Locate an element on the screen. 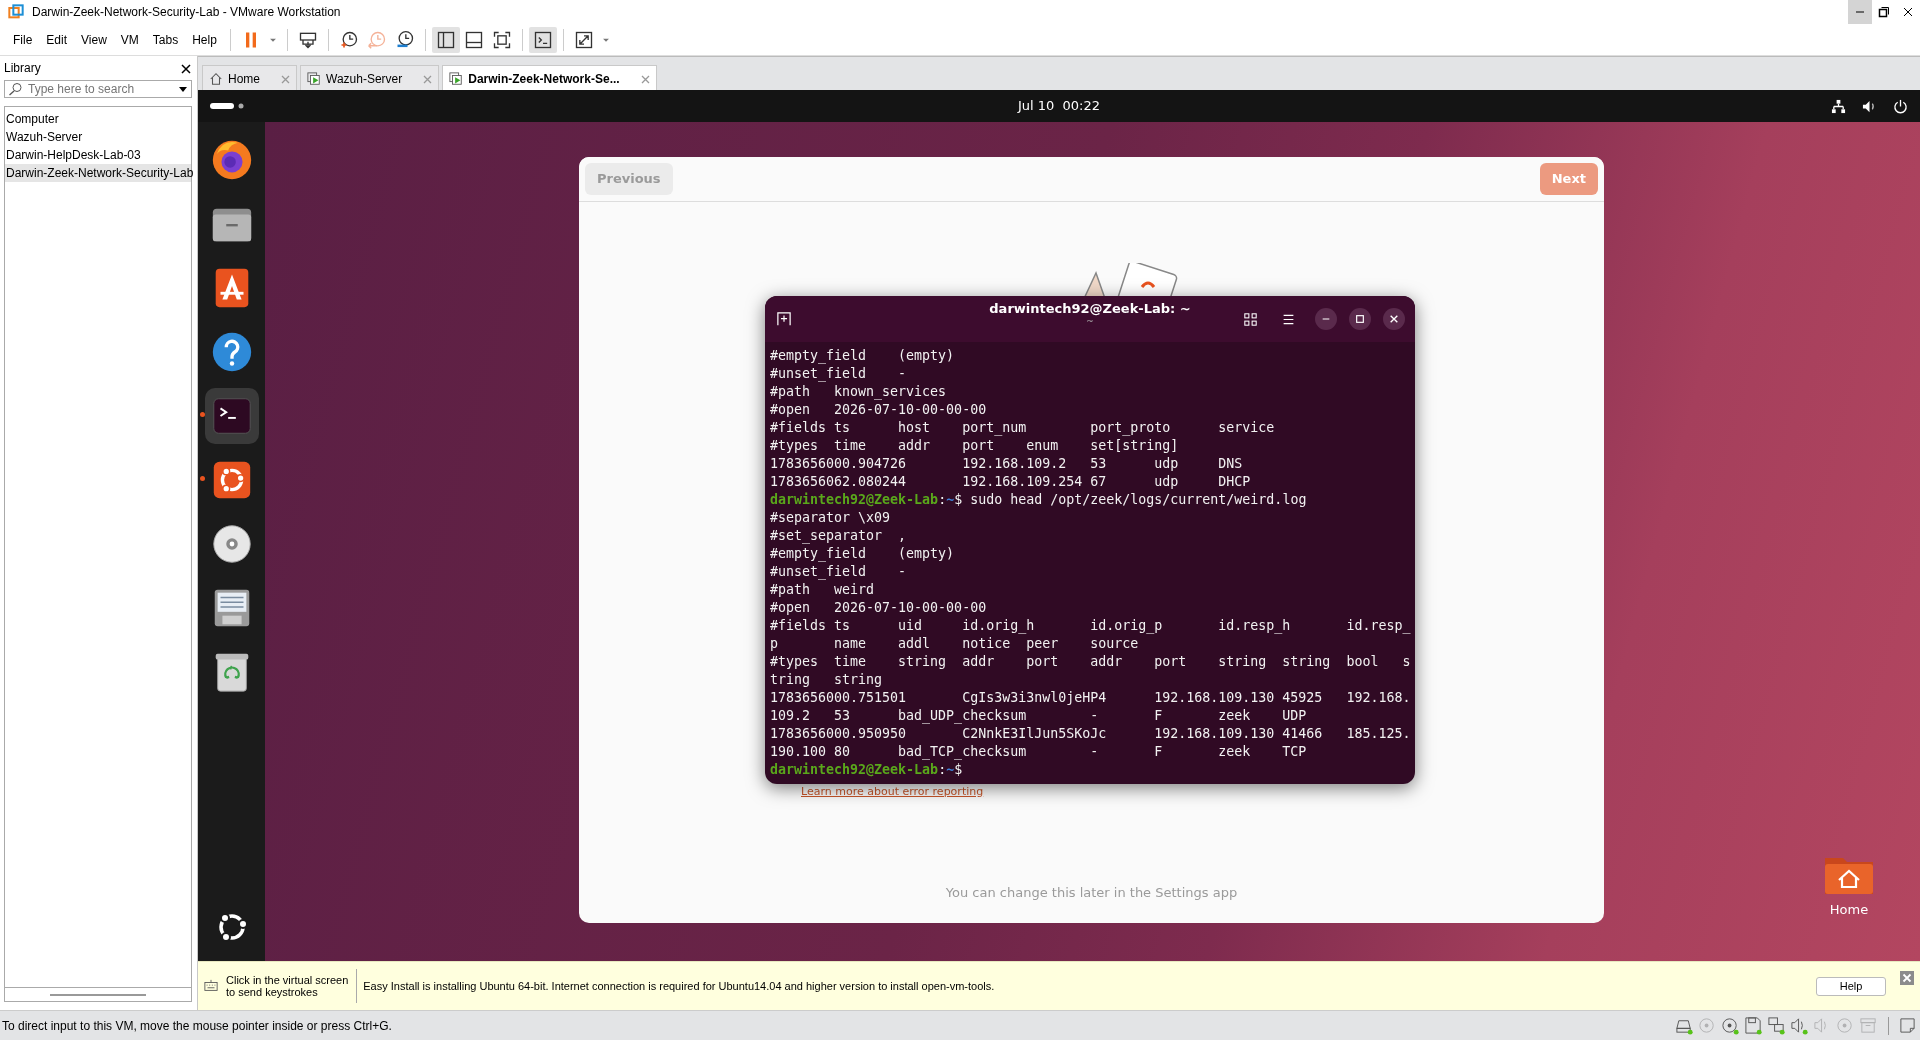 The width and height of the screenshot is (1920, 1040). speaker-icon is located at coordinates (1799, 1025).